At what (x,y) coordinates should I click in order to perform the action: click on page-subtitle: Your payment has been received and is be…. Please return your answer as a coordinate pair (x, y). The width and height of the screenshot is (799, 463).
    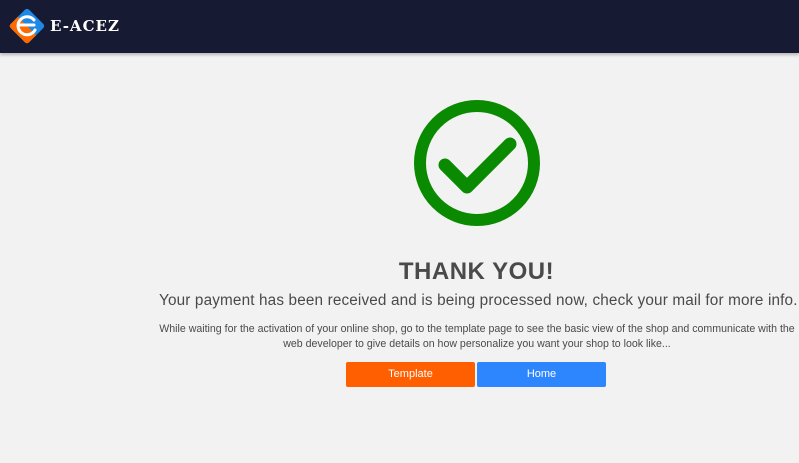
    Looking at the image, I should click on (479, 300).